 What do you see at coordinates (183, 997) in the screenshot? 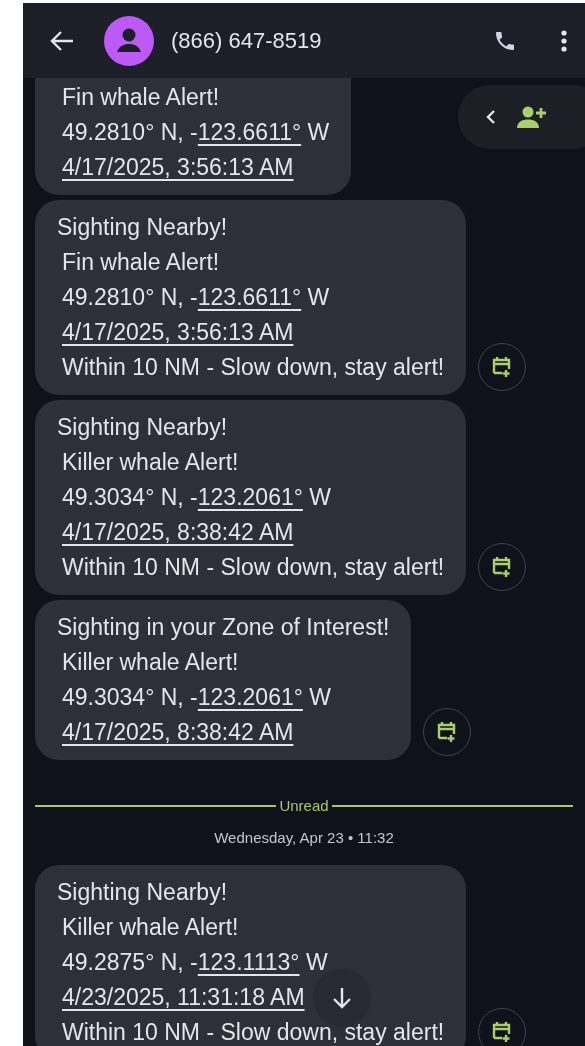
I see `timestamp-link: 4/23/2025, 11:31:18 AM` at bounding box center [183, 997].